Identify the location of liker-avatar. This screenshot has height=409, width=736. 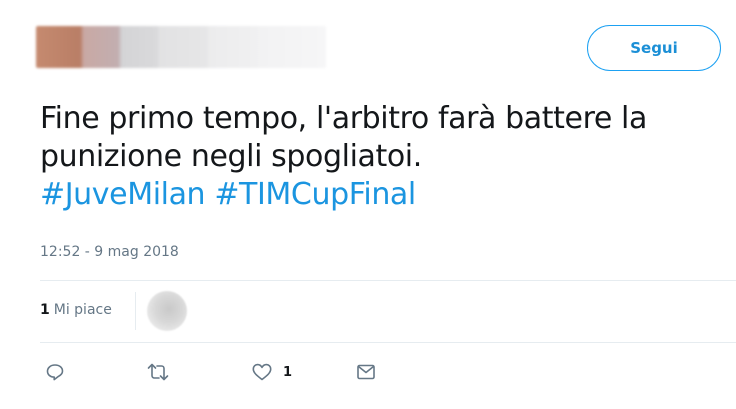
(167, 311).